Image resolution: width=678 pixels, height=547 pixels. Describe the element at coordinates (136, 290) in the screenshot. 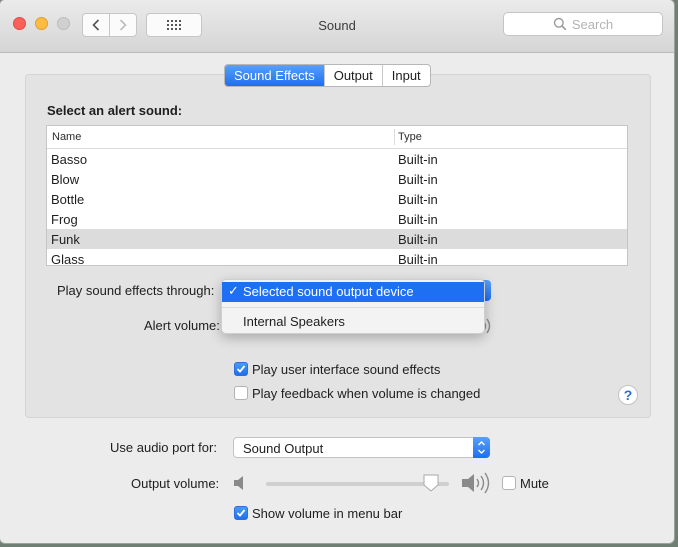

I see `play-through-label: Play sound effects through:` at that location.